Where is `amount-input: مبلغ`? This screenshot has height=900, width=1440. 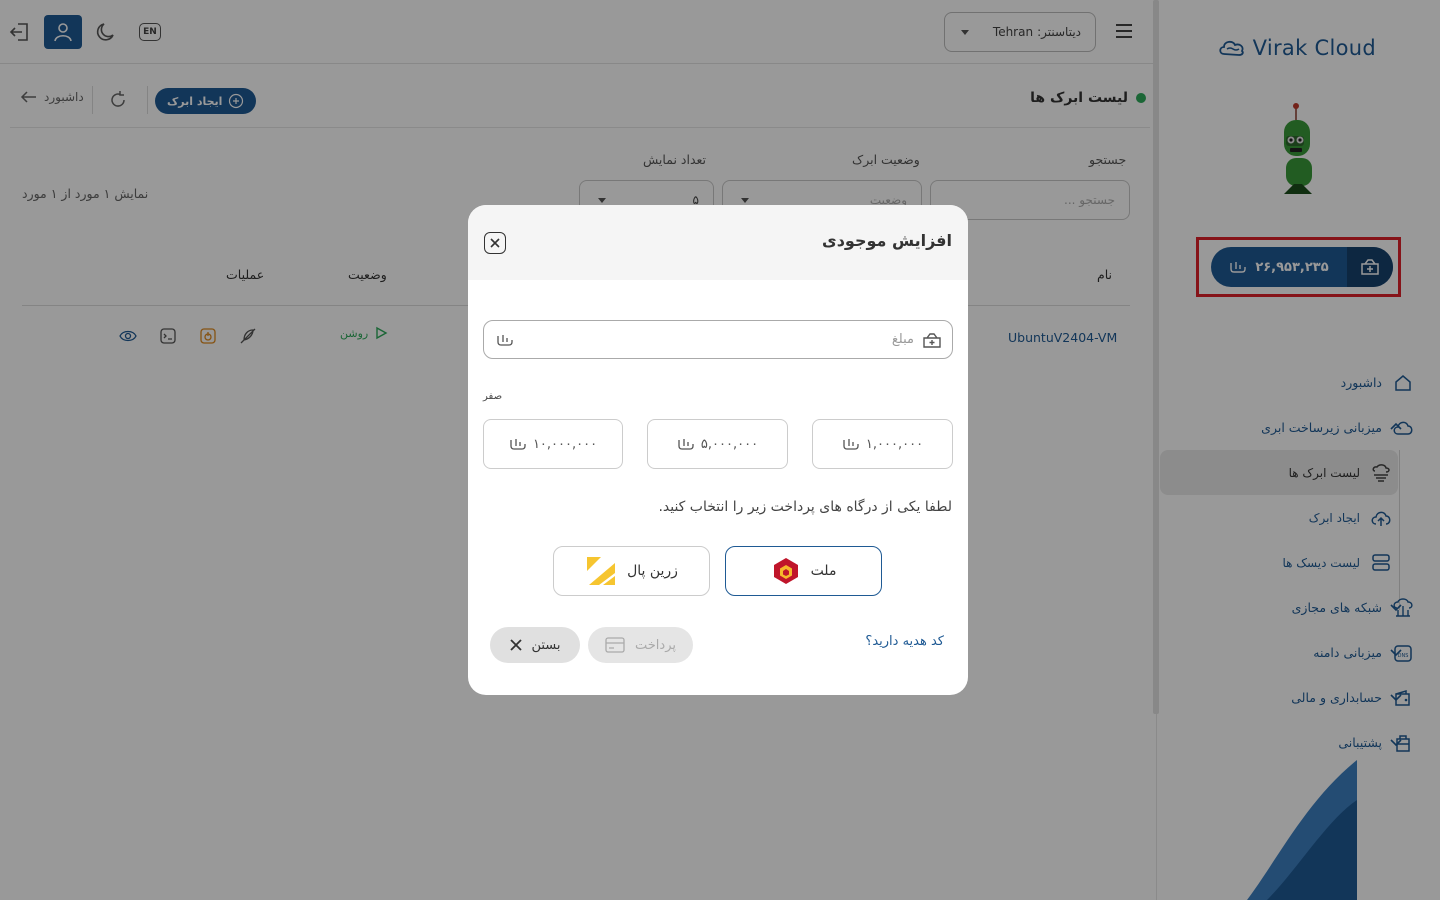 amount-input: مبلغ is located at coordinates (718, 339).